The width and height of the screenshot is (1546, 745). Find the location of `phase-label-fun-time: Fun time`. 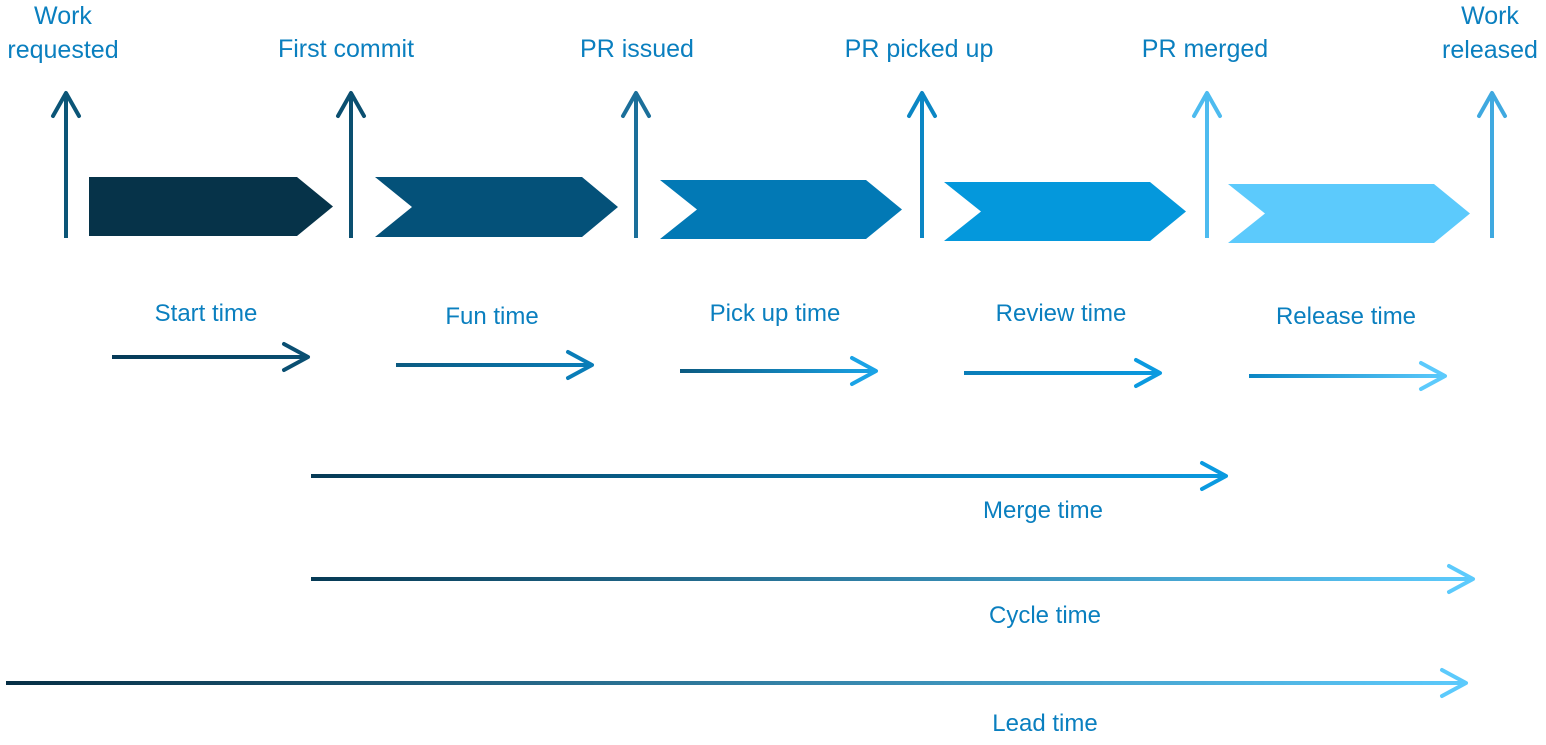

phase-label-fun-time: Fun time is located at coordinates (492, 316).